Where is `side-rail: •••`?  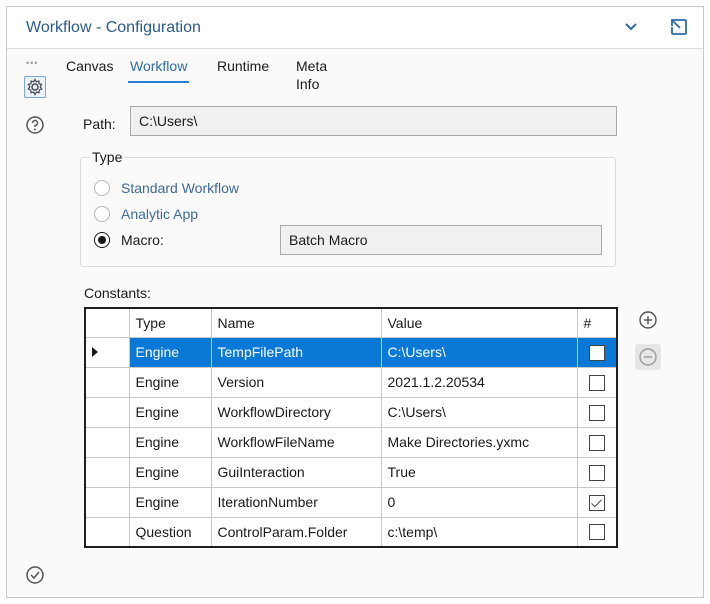
side-rail: ••• is located at coordinates (33, 324).